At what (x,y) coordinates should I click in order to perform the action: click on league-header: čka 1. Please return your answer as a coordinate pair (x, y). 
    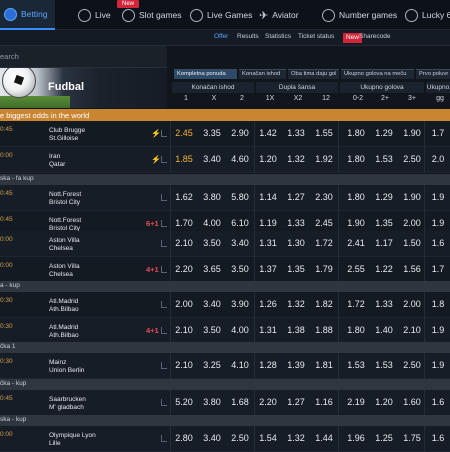
    Looking at the image, I should click on (225, 347).